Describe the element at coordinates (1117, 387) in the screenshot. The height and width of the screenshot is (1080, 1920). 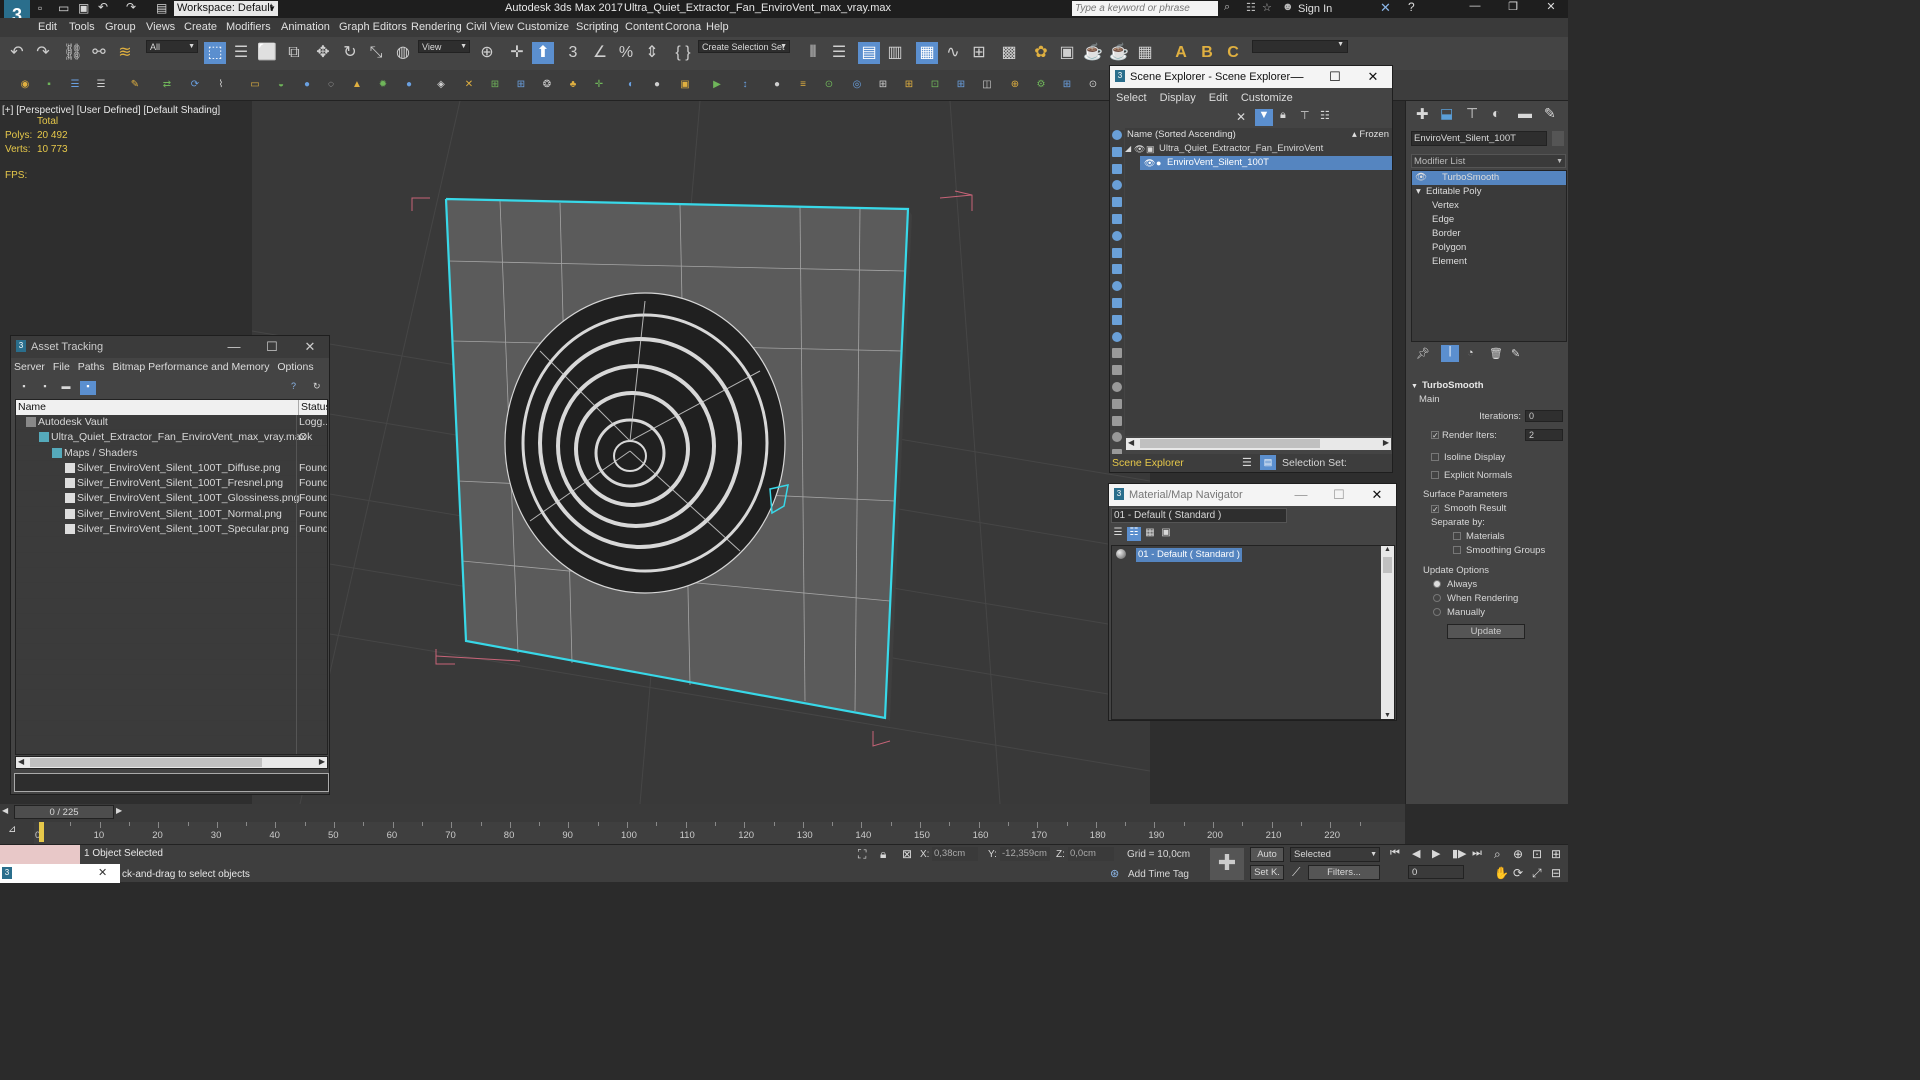
I see `invert-display-icon` at that location.